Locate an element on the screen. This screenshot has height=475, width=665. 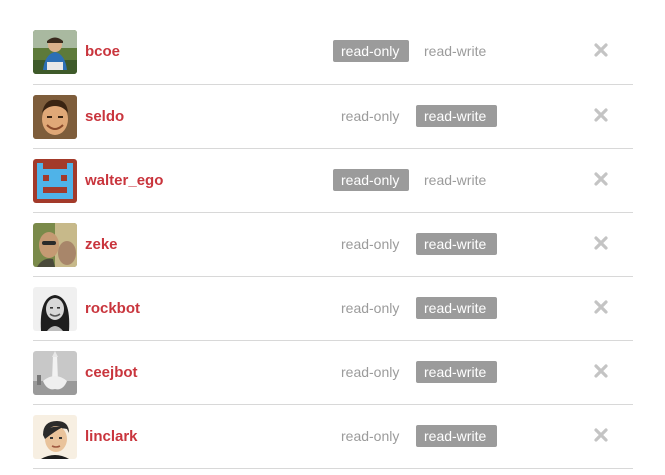
collaborator-row: bcoe read-only read-write is located at coordinates (333, 52).